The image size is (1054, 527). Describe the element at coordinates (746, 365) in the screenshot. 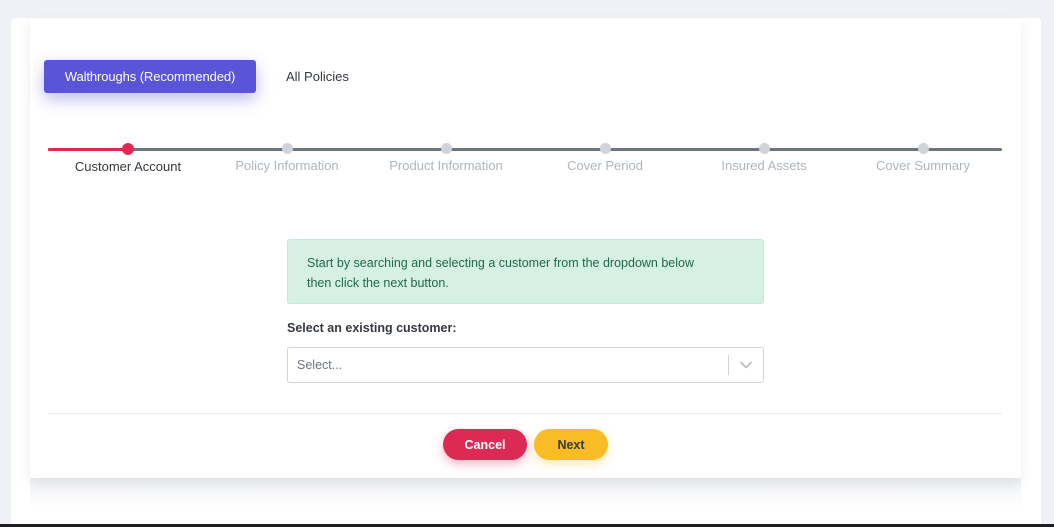

I see `chevron-down-icon` at that location.